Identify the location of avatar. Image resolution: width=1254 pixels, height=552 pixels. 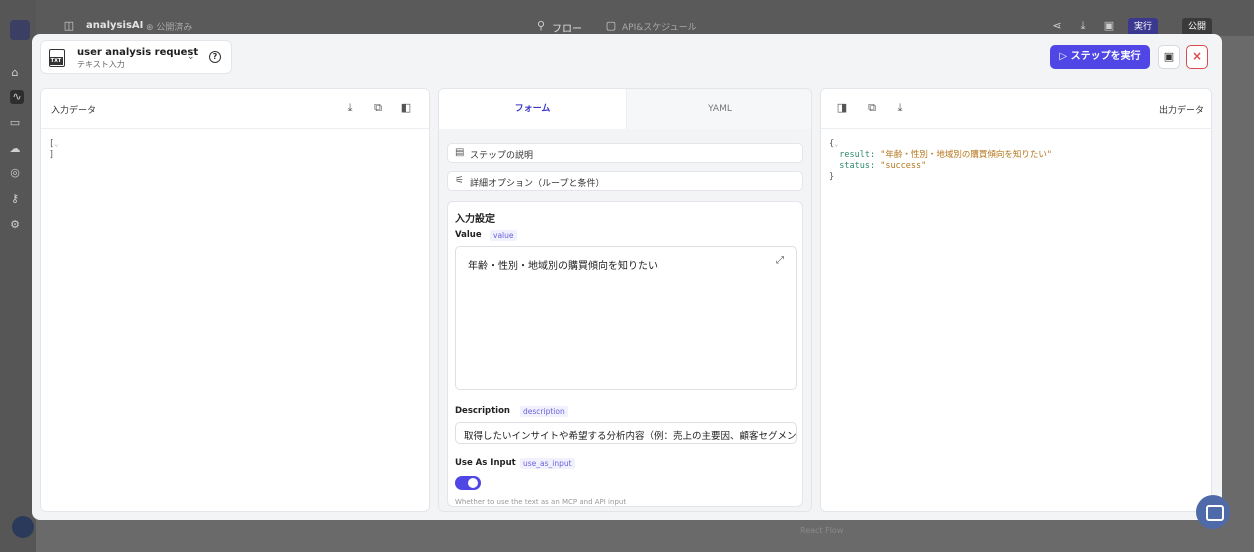
(23, 527).